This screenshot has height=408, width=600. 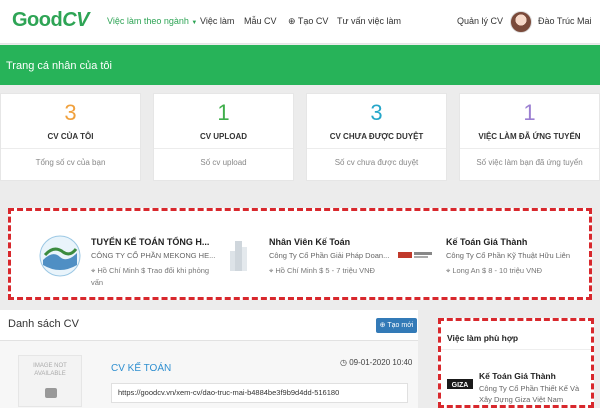 I want to click on cv-date: ◷ 09-01-2020 10:40, so click(x=376, y=362).